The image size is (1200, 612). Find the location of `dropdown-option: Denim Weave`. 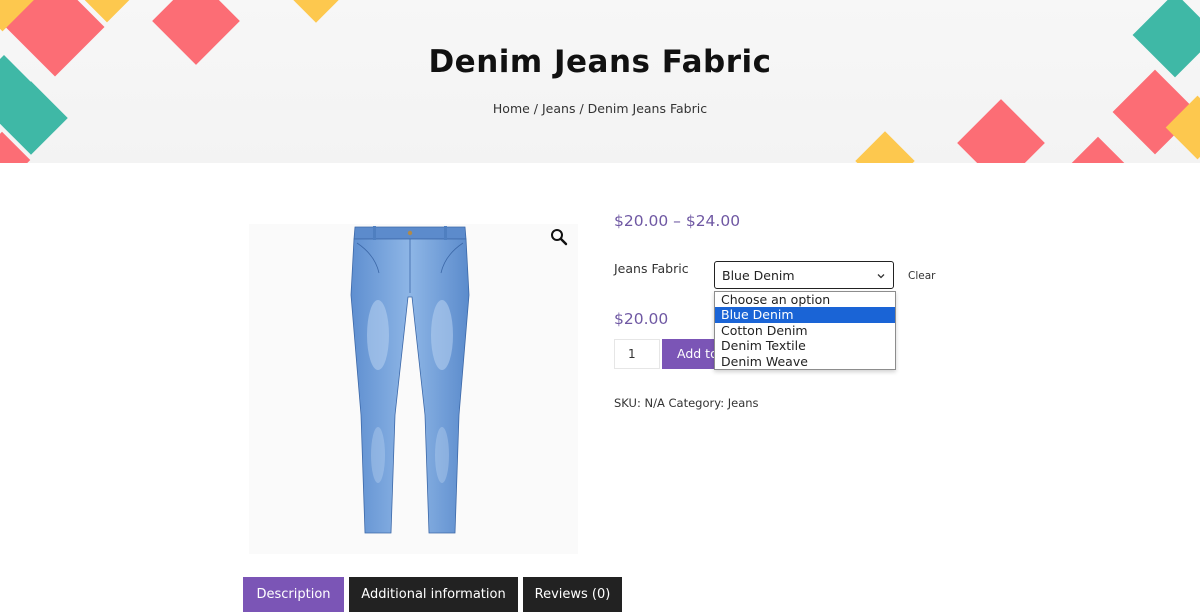

dropdown-option: Denim Weave is located at coordinates (805, 361).